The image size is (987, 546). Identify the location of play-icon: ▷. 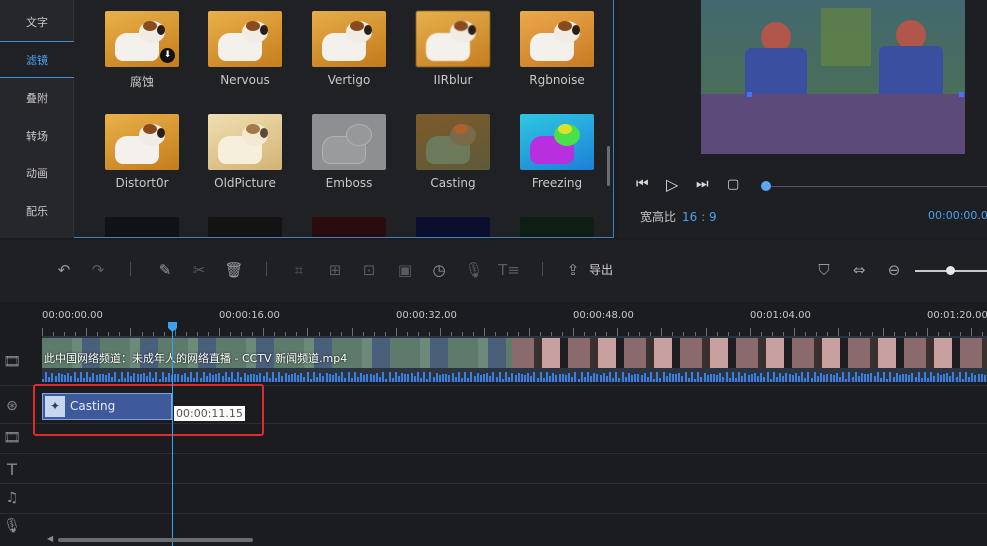
(672, 184).